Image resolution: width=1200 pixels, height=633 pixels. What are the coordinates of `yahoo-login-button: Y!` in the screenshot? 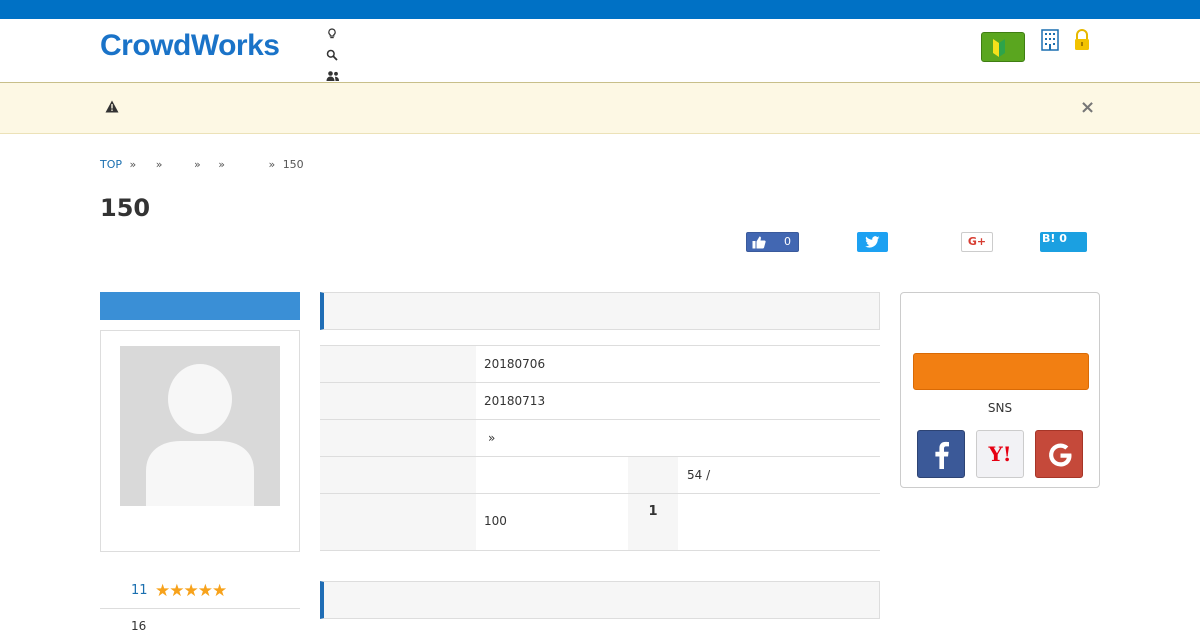 It's located at (1000, 454).